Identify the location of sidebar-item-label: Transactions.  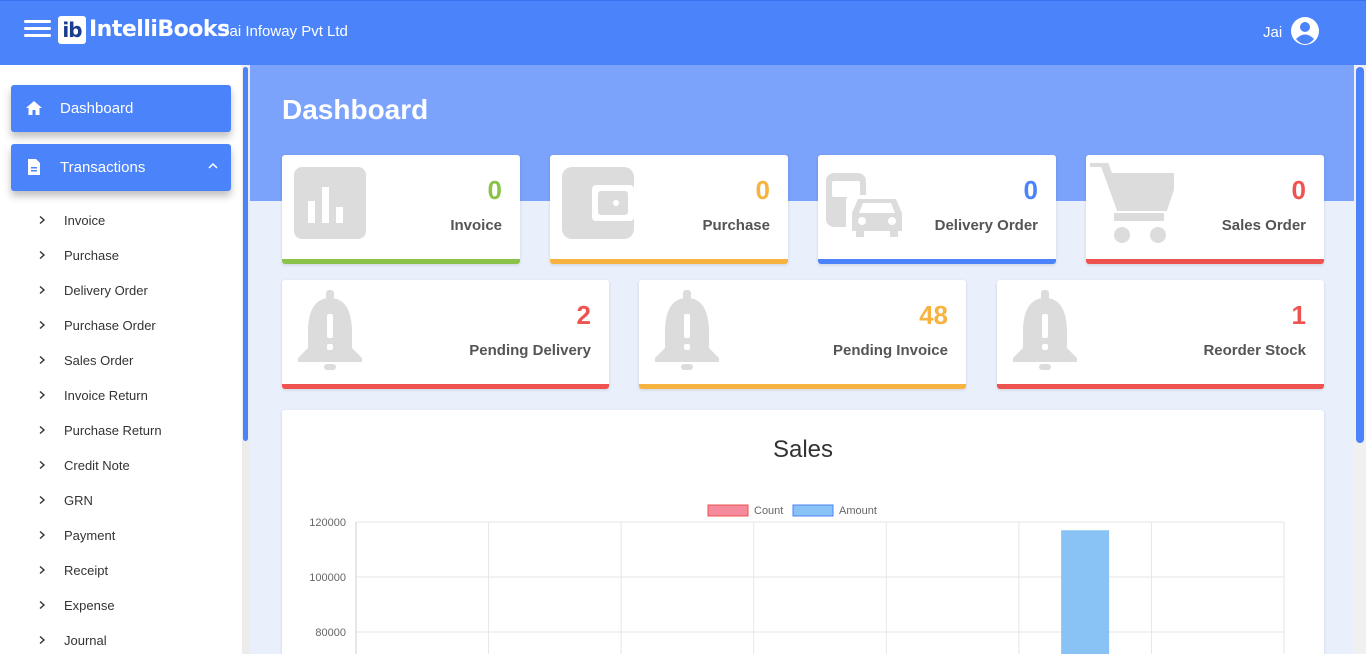
(103, 167).